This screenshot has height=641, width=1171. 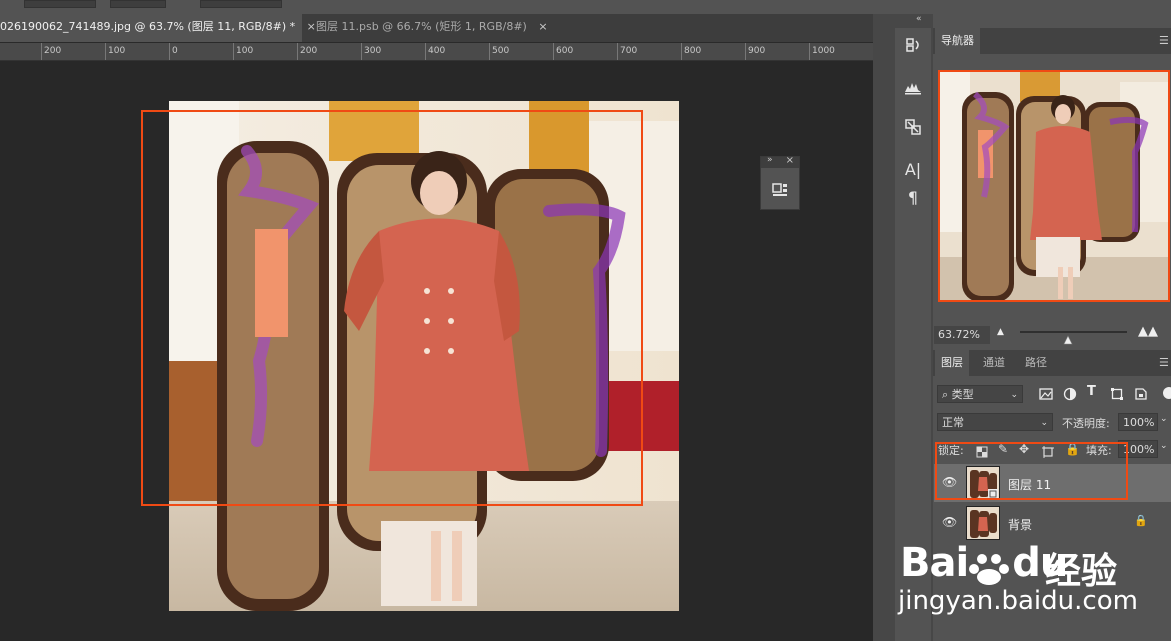 What do you see at coordinates (1000, 332) in the screenshot?
I see `zoom-out-icon: ▲` at bounding box center [1000, 332].